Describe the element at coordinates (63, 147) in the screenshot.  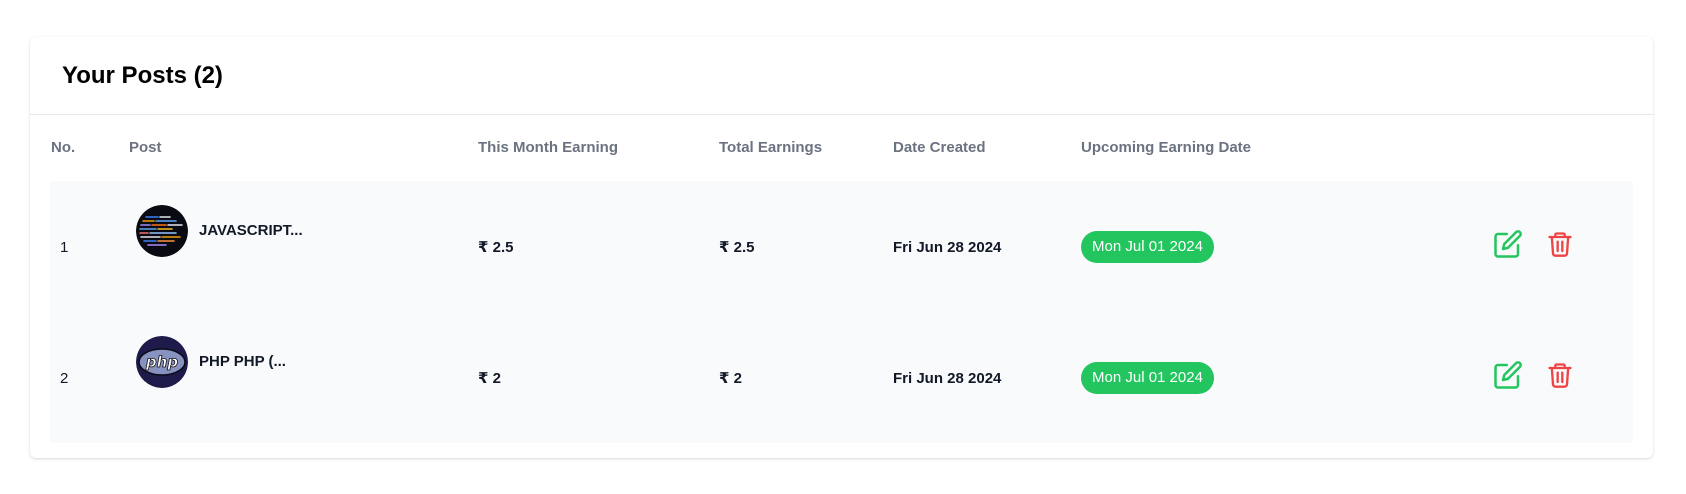
I see `header-no: No.` at that location.